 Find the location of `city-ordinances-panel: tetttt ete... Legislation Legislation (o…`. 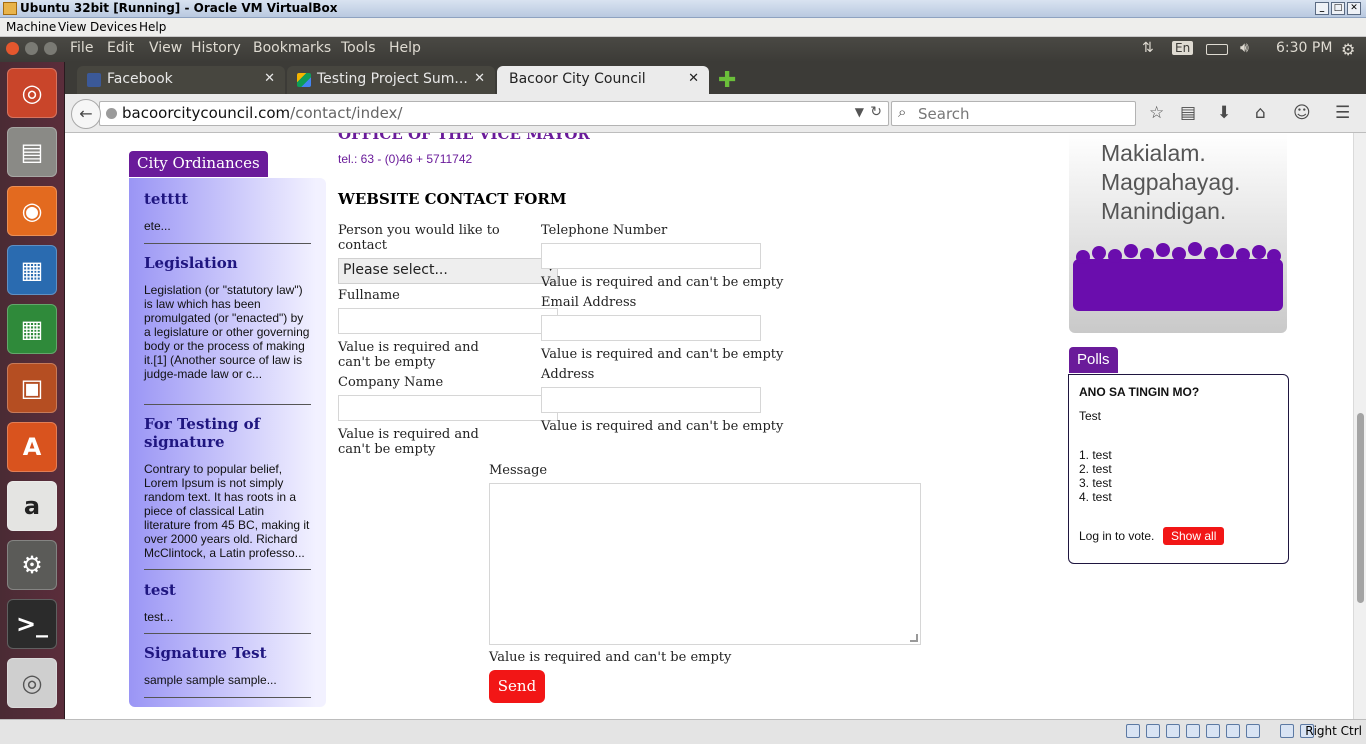

city-ordinances-panel: tetttt ete... Legislation Legislation (o… is located at coordinates (227, 442).